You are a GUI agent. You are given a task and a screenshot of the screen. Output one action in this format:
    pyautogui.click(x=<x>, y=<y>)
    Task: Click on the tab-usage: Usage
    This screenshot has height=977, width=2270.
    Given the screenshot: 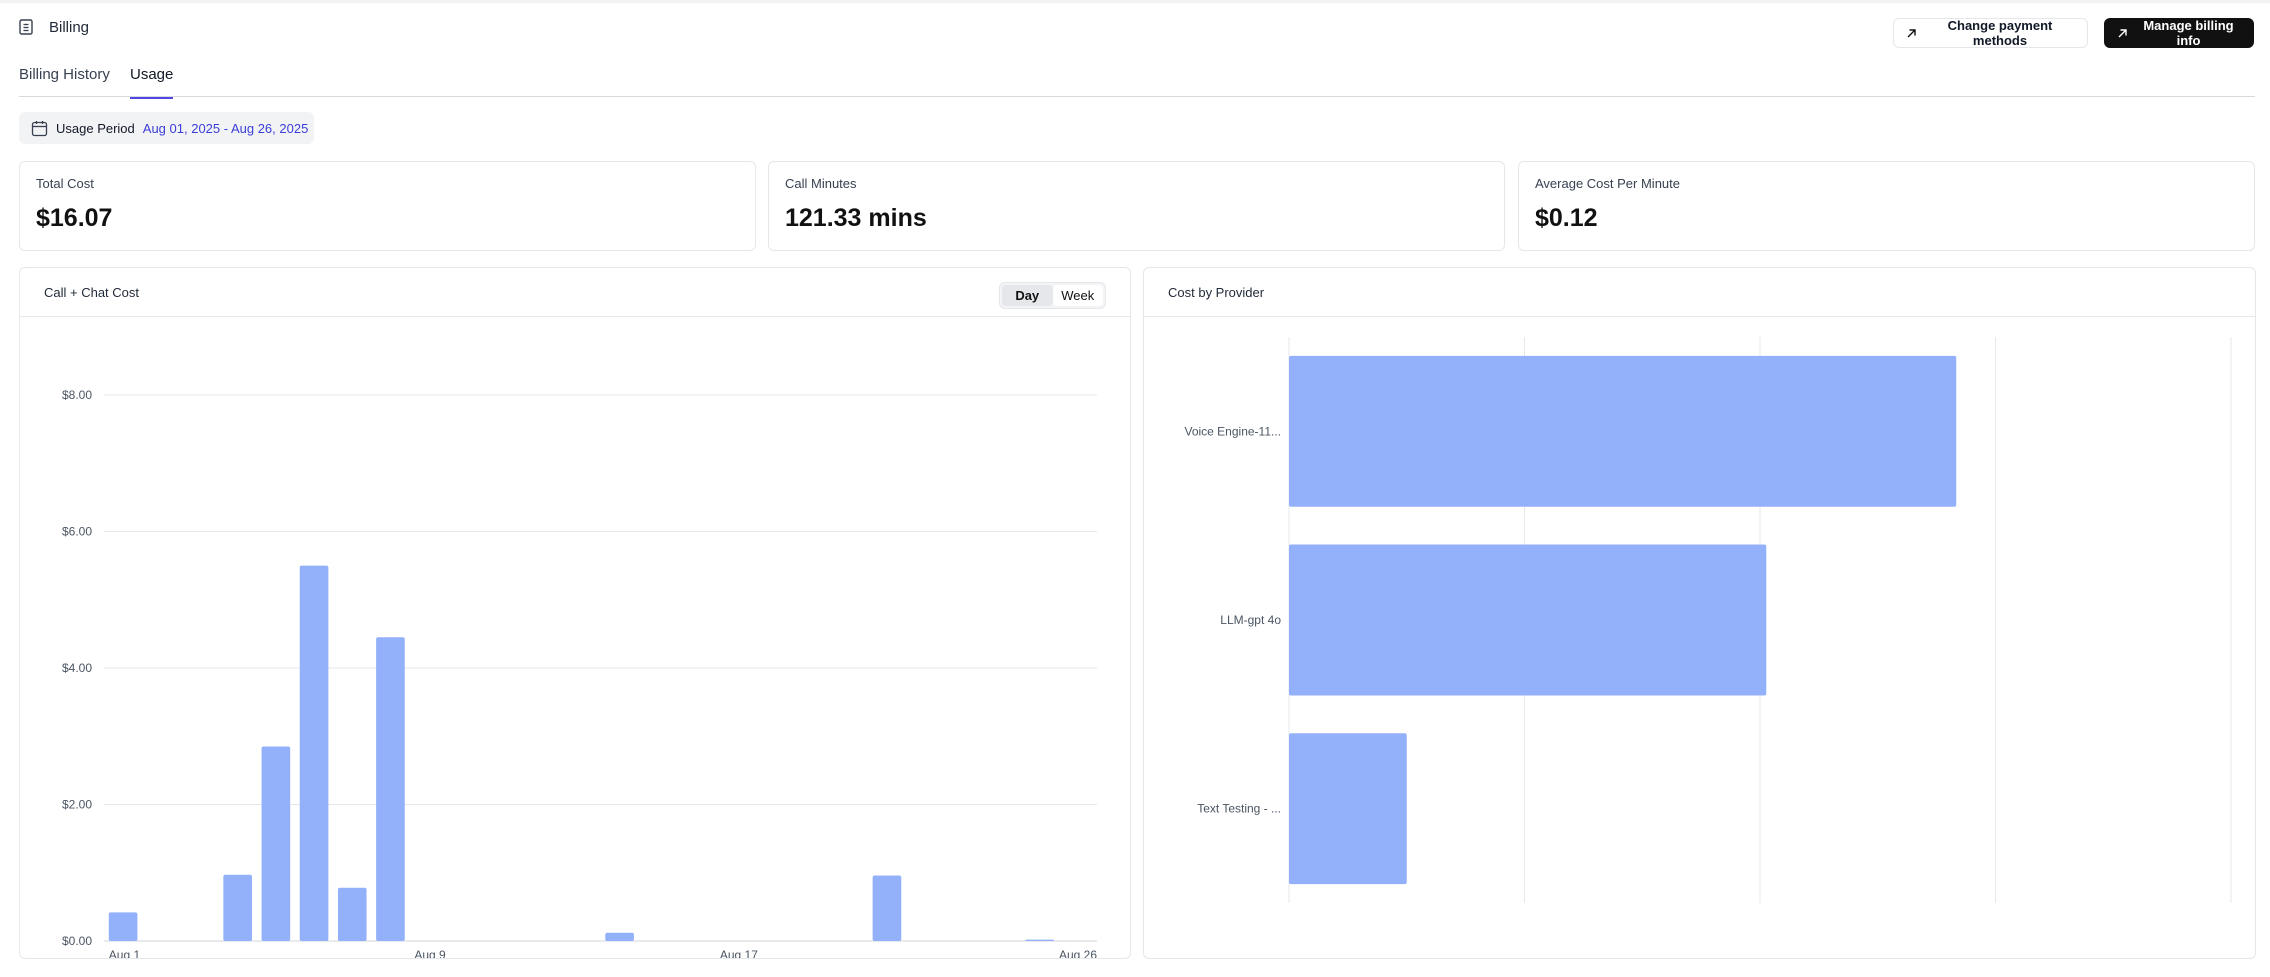 What is the action you would take?
    pyautogui.click(x=152, y=82)
    